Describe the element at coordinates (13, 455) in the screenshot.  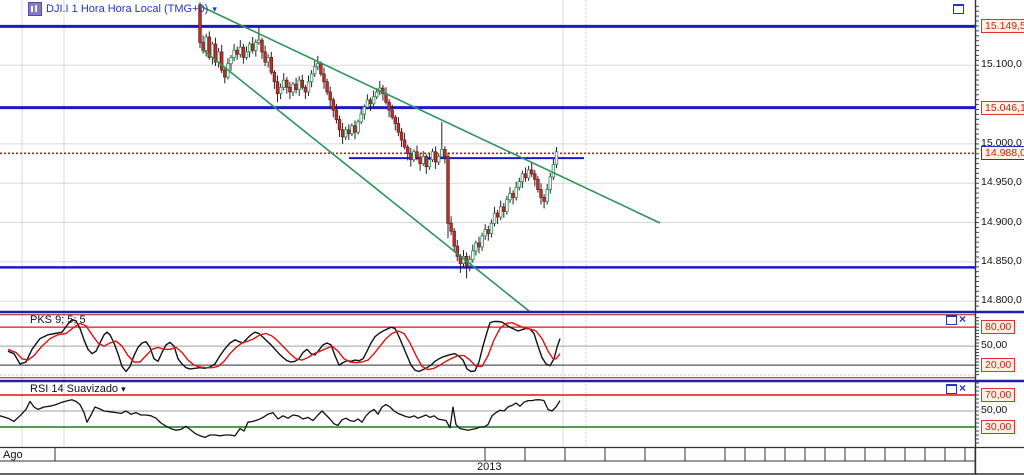
I see `time-axis-month-label: Ago` at that location.